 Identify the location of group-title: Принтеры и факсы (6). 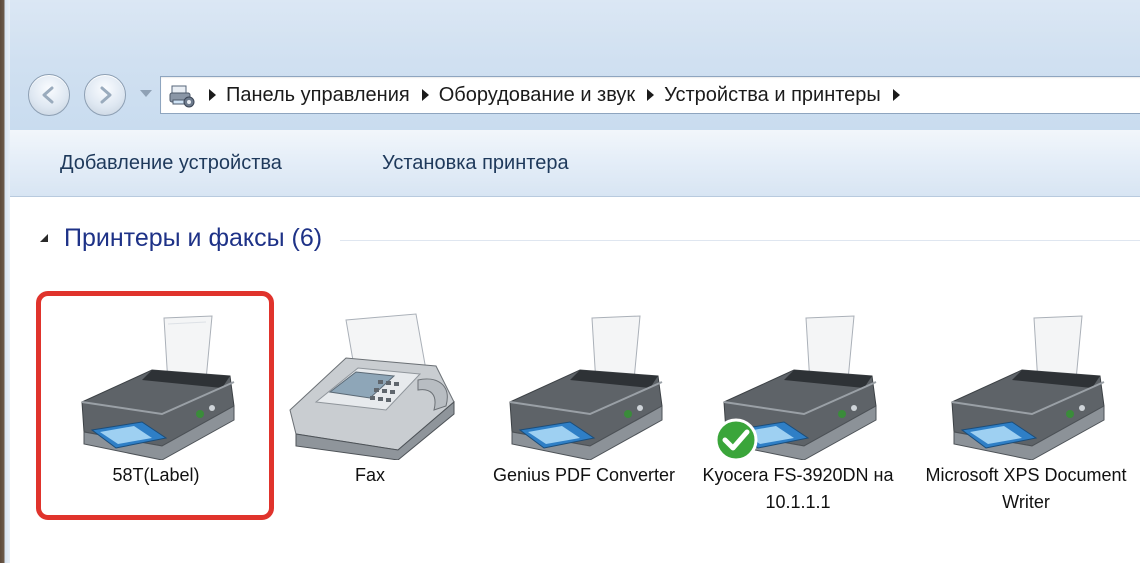
(193, 237).